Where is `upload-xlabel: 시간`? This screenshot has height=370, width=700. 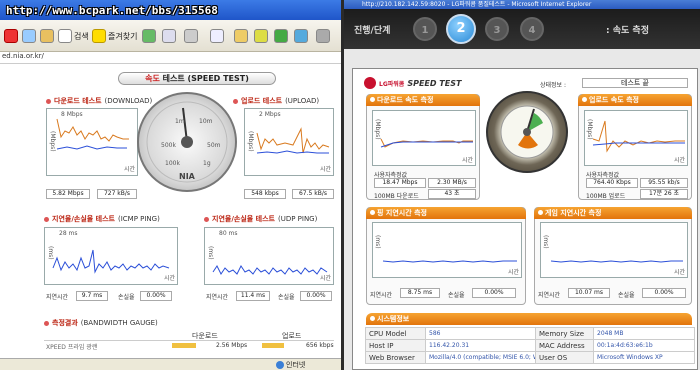
upload-xlabel: 시간 is located at coordinates (325, 169).